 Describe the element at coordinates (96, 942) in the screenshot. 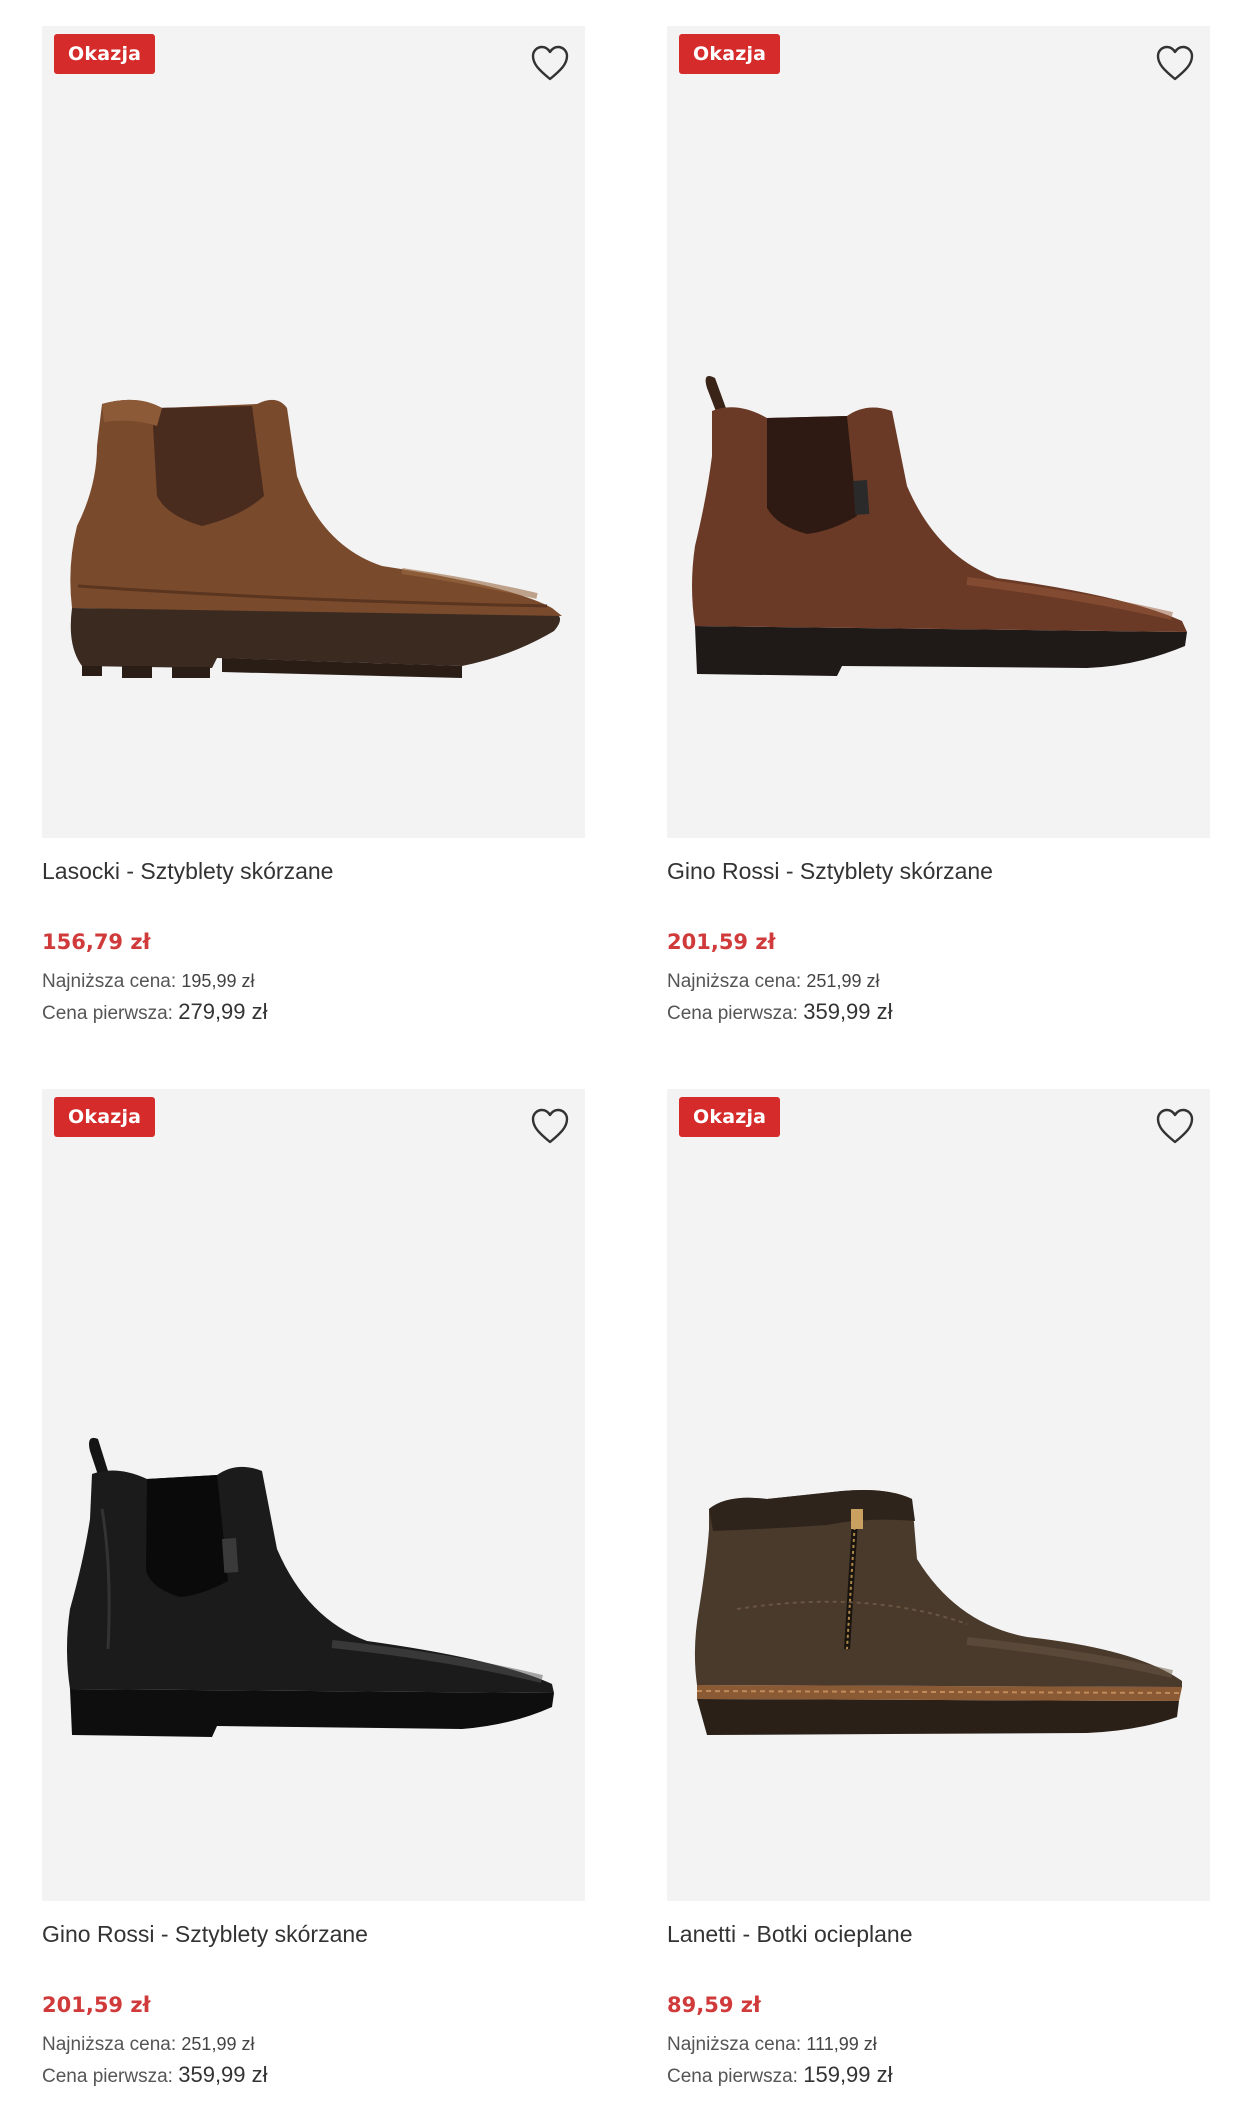

I see `product-price: 156,79 zł` at that location.